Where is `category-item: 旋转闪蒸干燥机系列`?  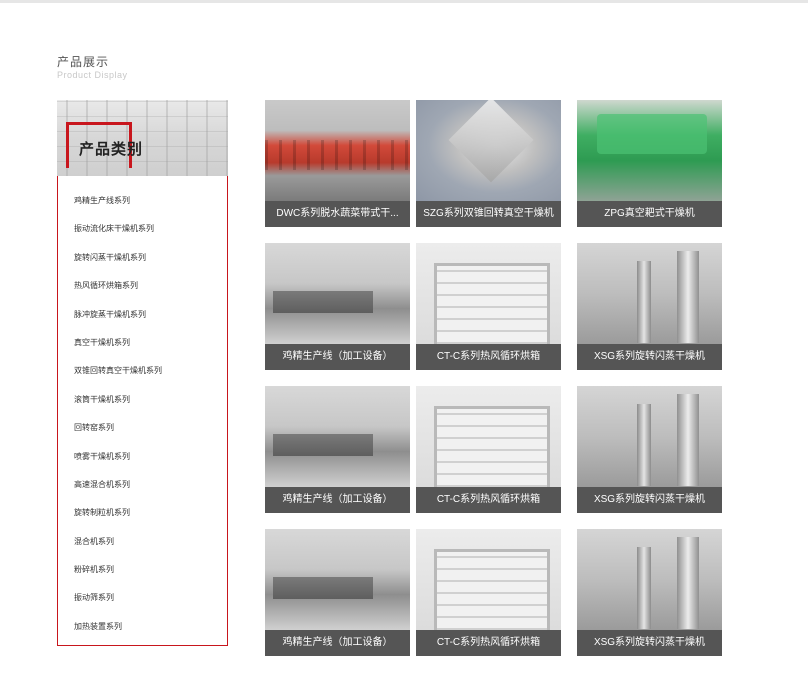
category-item: 旋转闪蒸干燥机系列 is located at coordinates (142, 258).